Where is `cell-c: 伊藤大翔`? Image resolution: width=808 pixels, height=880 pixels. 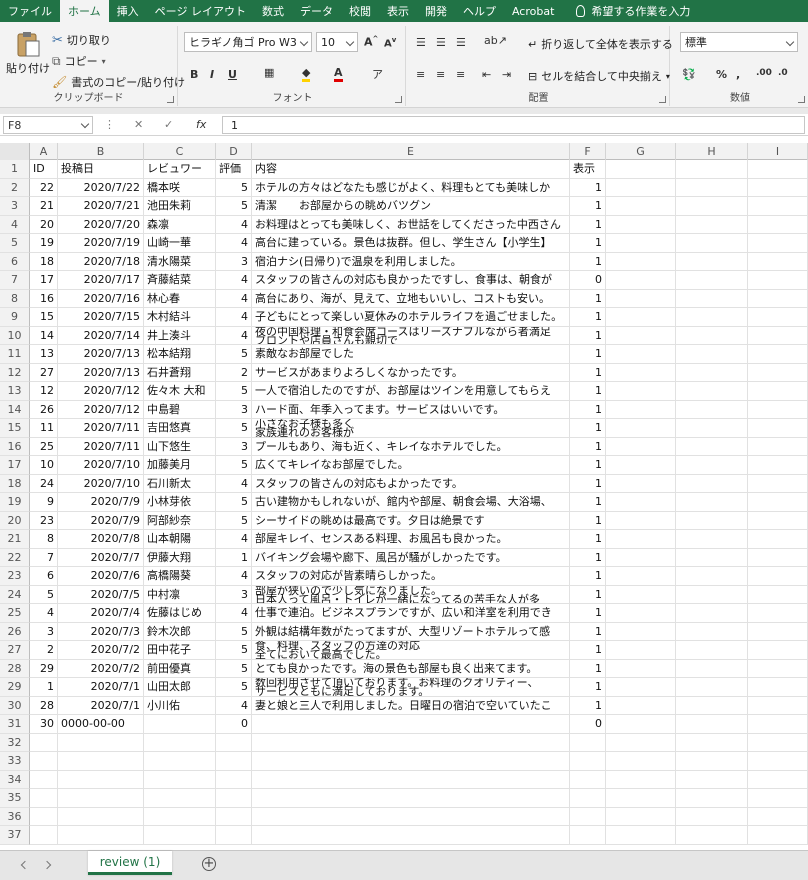
cell-c: 伊藤大翔 is located at coordinates (180, 557).